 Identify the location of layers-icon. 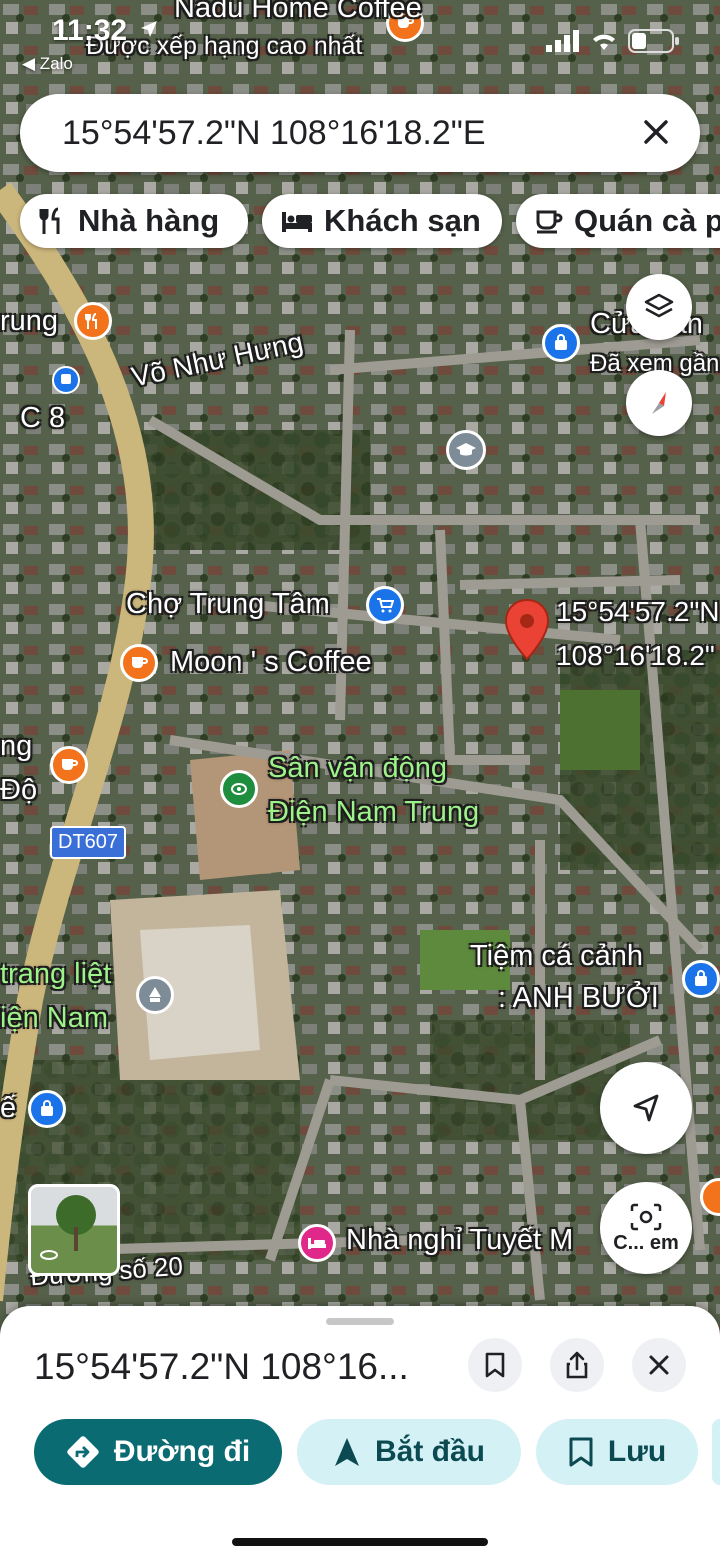
(659, 305).